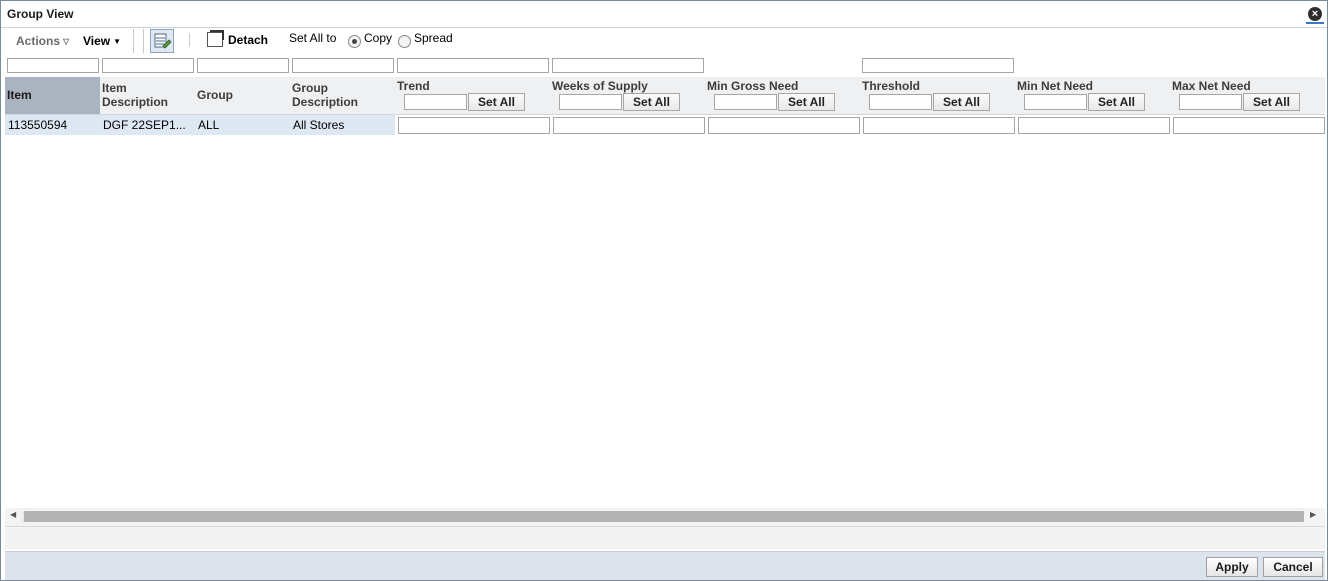 The width and height of the screenshot is (1328, 581). I want to click on column-header-min-net-need: Min Net Need Set All, so click(1092, 95).